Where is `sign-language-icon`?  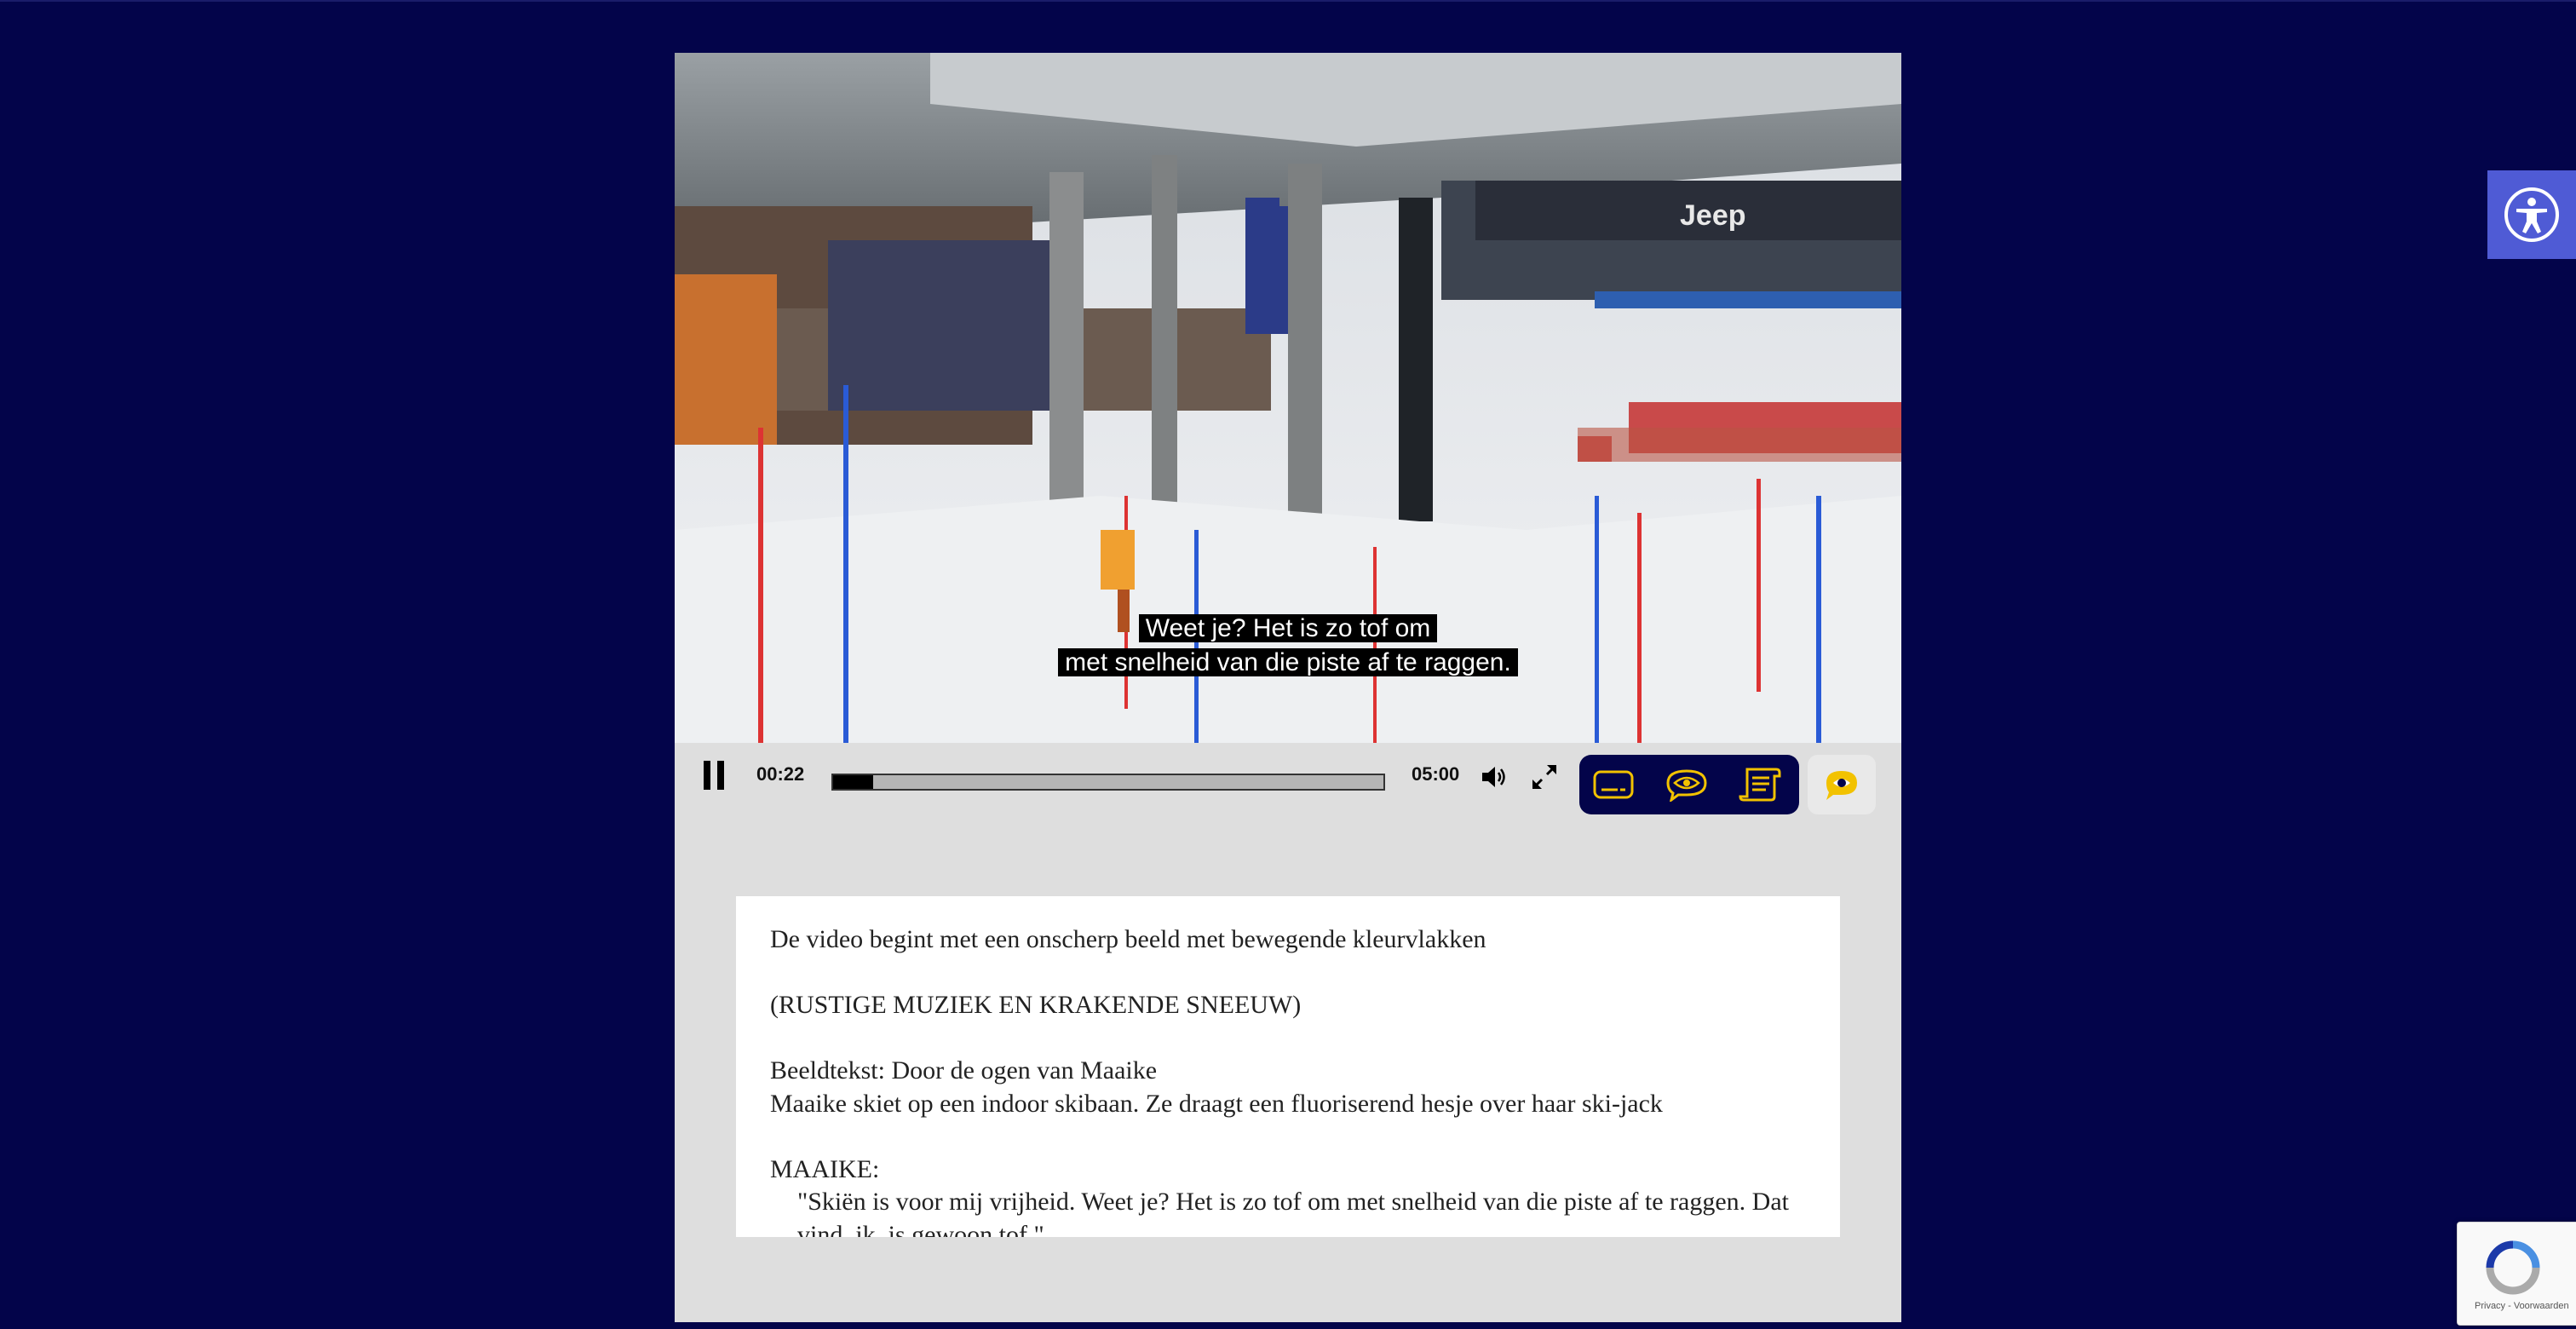
sign-language-icon is located at coordinates (1841, 785).